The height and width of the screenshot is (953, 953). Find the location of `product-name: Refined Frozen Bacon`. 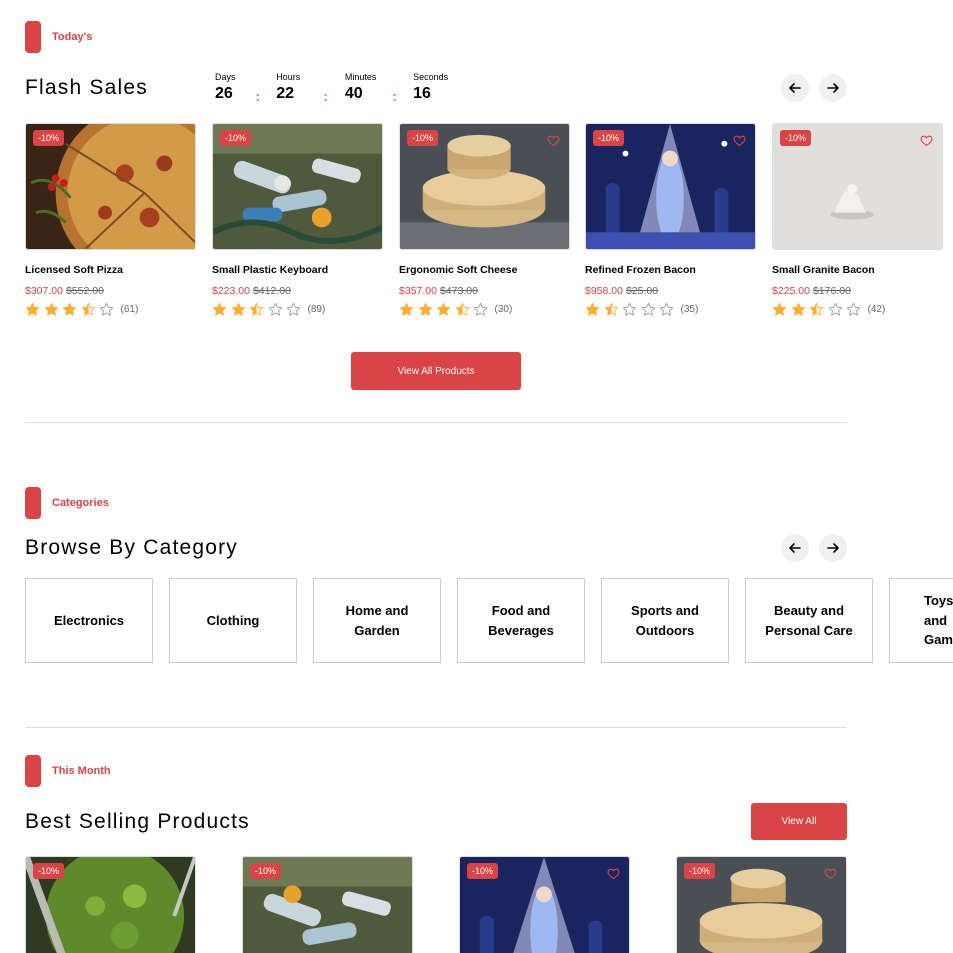

product-name: Refined Frozen Bacon is located at coordinates (670, 270).